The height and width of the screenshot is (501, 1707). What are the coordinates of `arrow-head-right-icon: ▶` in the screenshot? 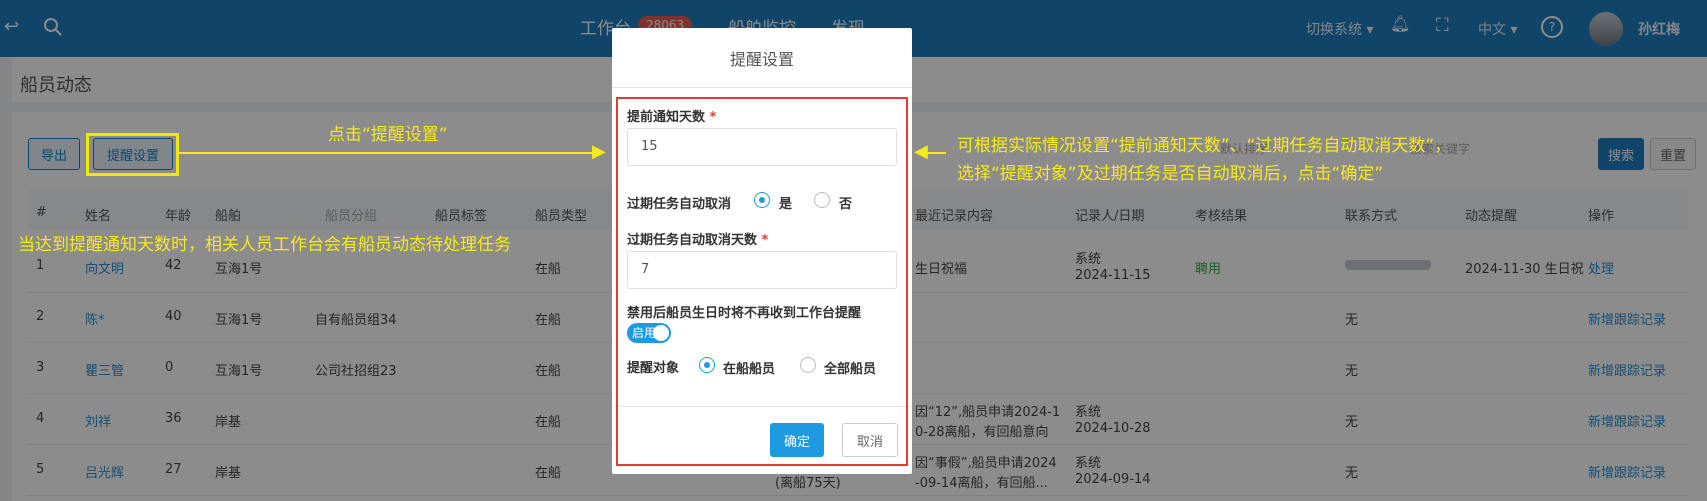 It's located at (599, 151).